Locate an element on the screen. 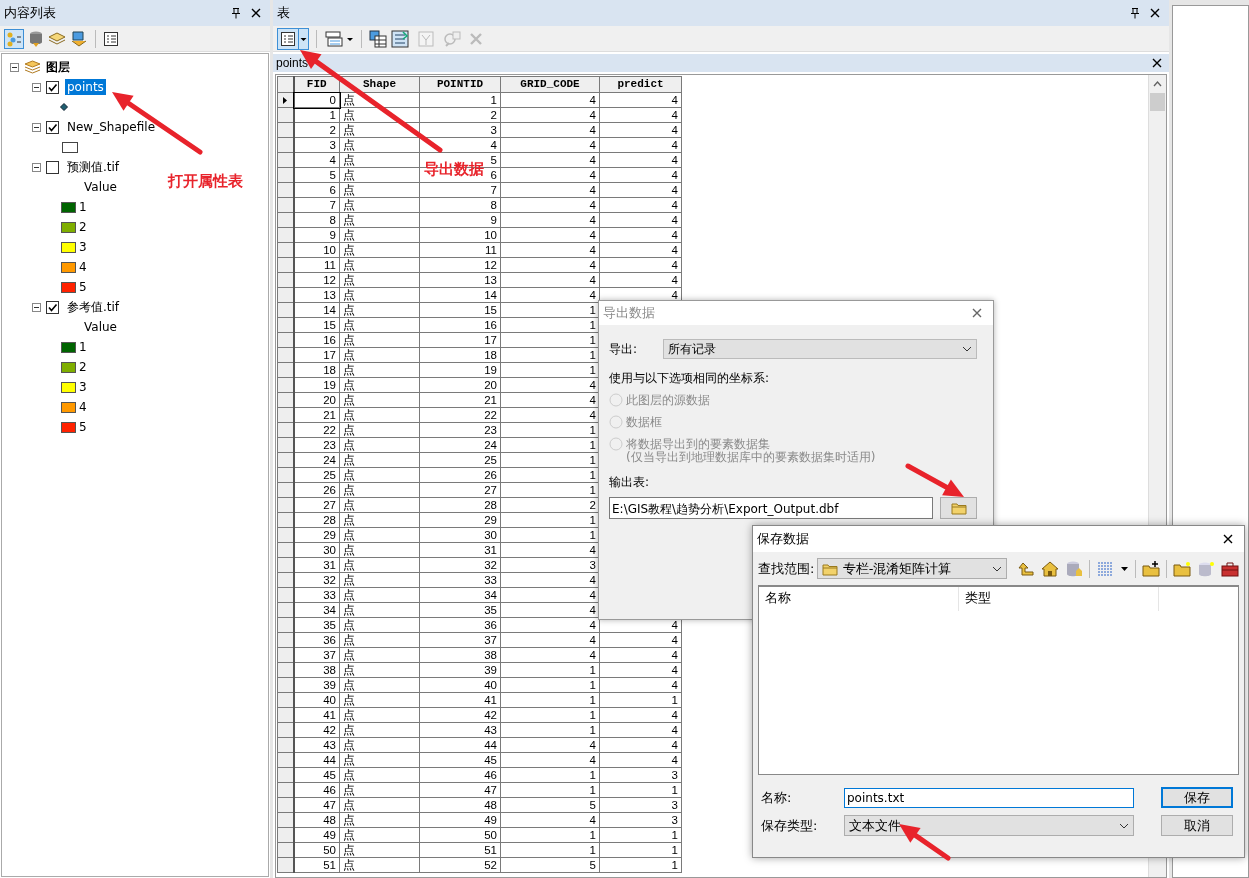  related-tables-icon is located at coordinates (339, 38).